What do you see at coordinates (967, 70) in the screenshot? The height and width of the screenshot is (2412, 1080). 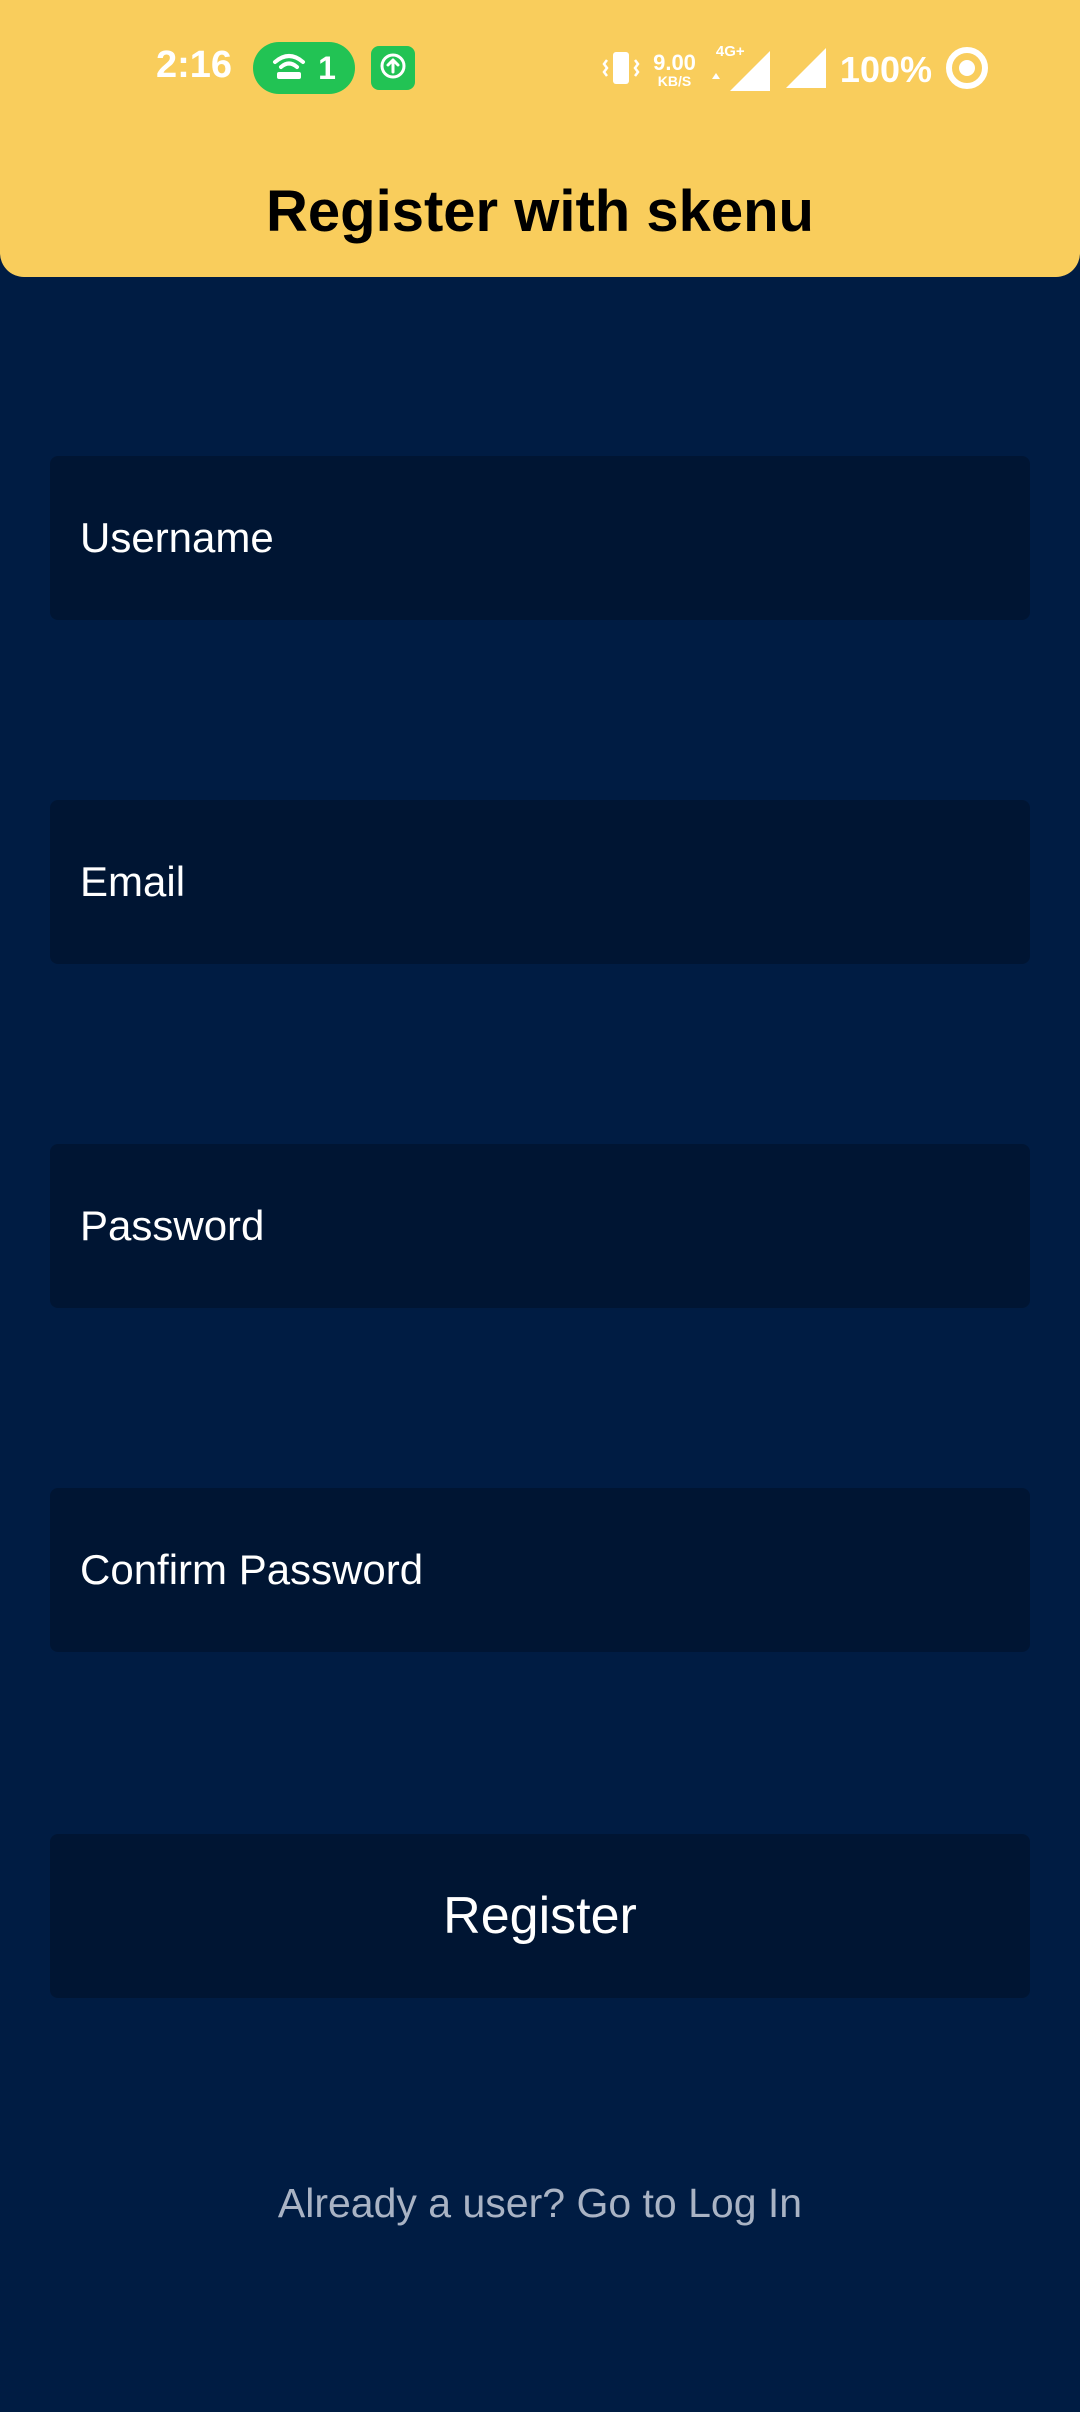 I see `ring-icon` at bounding box center [967, 70].